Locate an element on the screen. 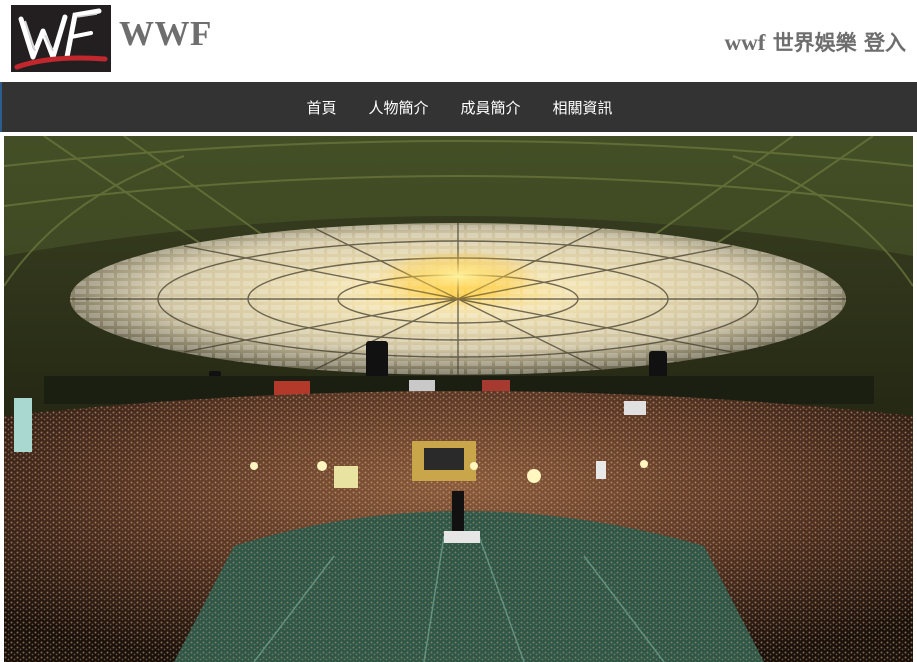 Image resolution: width=917 pixels, height=662 pixels. nav-item-members: 成員簡介 is located at coordinates (491, 107).